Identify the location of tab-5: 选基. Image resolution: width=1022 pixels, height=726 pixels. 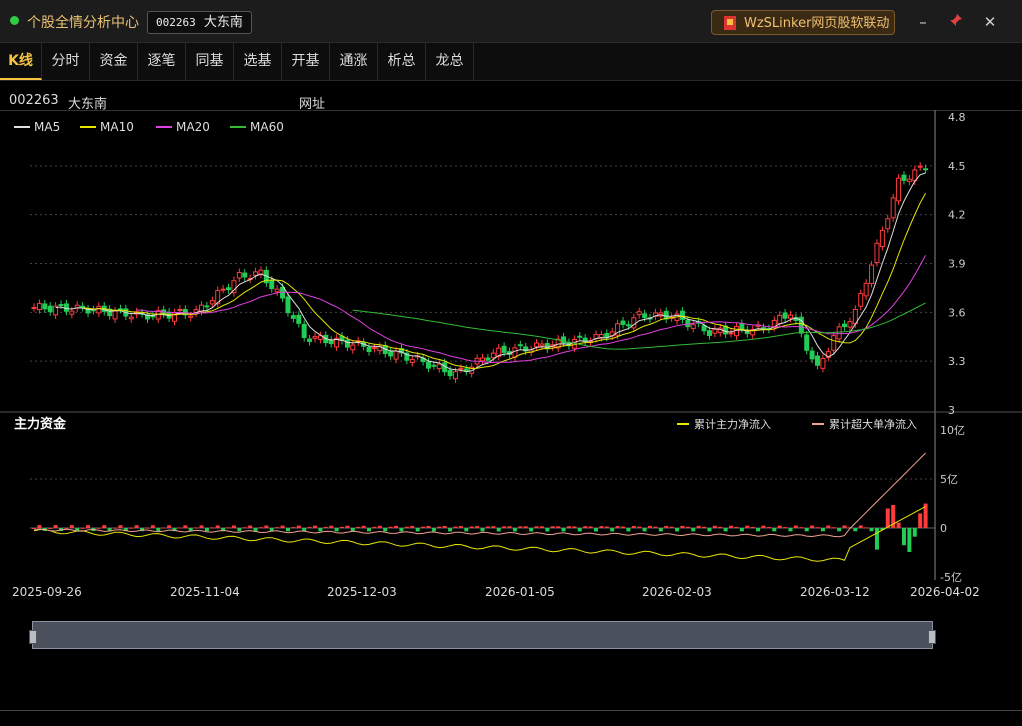
(258, 61).